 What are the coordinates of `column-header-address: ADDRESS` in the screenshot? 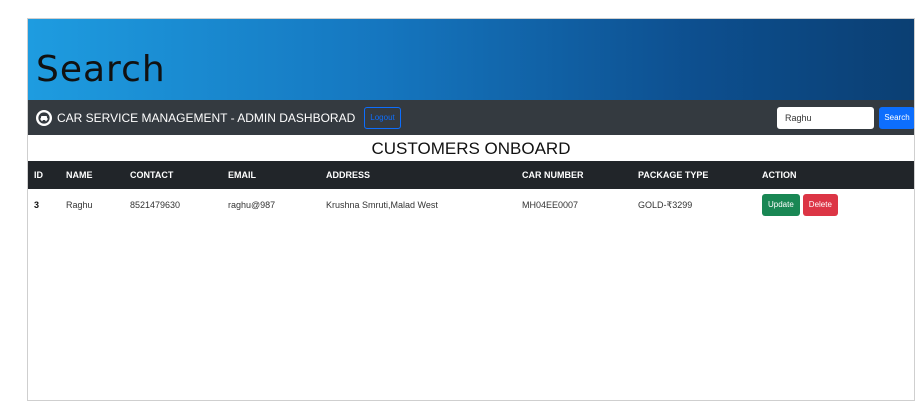 It's located at (348, 175).